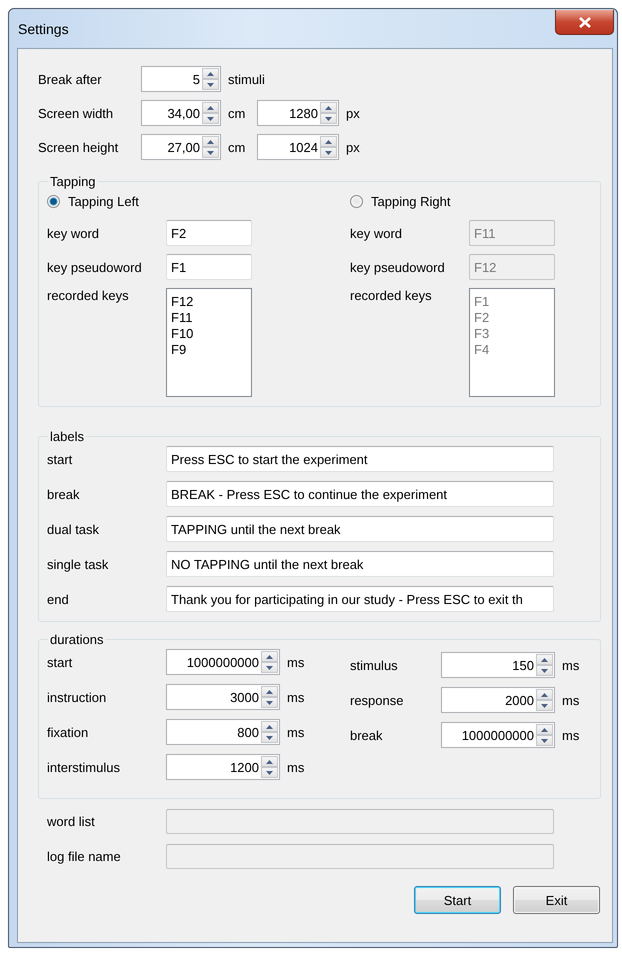 The height and width of the screenshot is (957, 622). Describe the element at coordinates (360, 494) in the screenshot. I see `text-field: BREAK - Press ESC to continue the experiment` at that location.